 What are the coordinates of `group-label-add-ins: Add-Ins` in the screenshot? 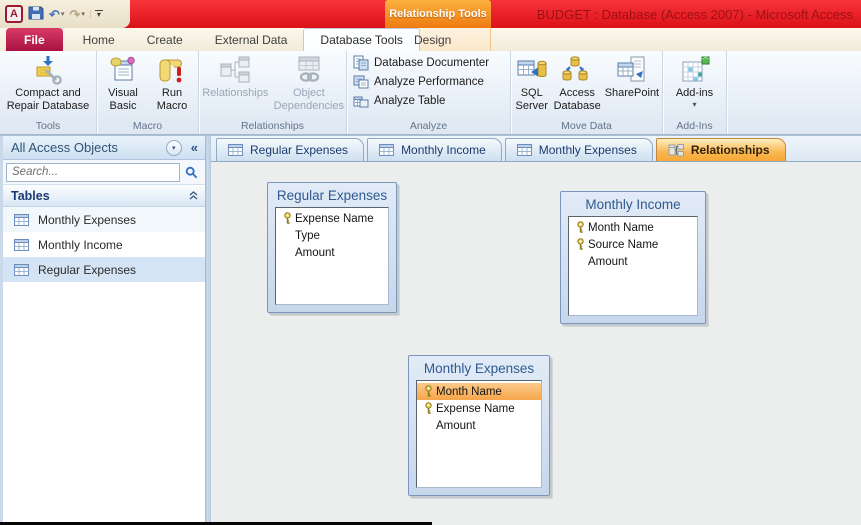 It's located at (694, 126).